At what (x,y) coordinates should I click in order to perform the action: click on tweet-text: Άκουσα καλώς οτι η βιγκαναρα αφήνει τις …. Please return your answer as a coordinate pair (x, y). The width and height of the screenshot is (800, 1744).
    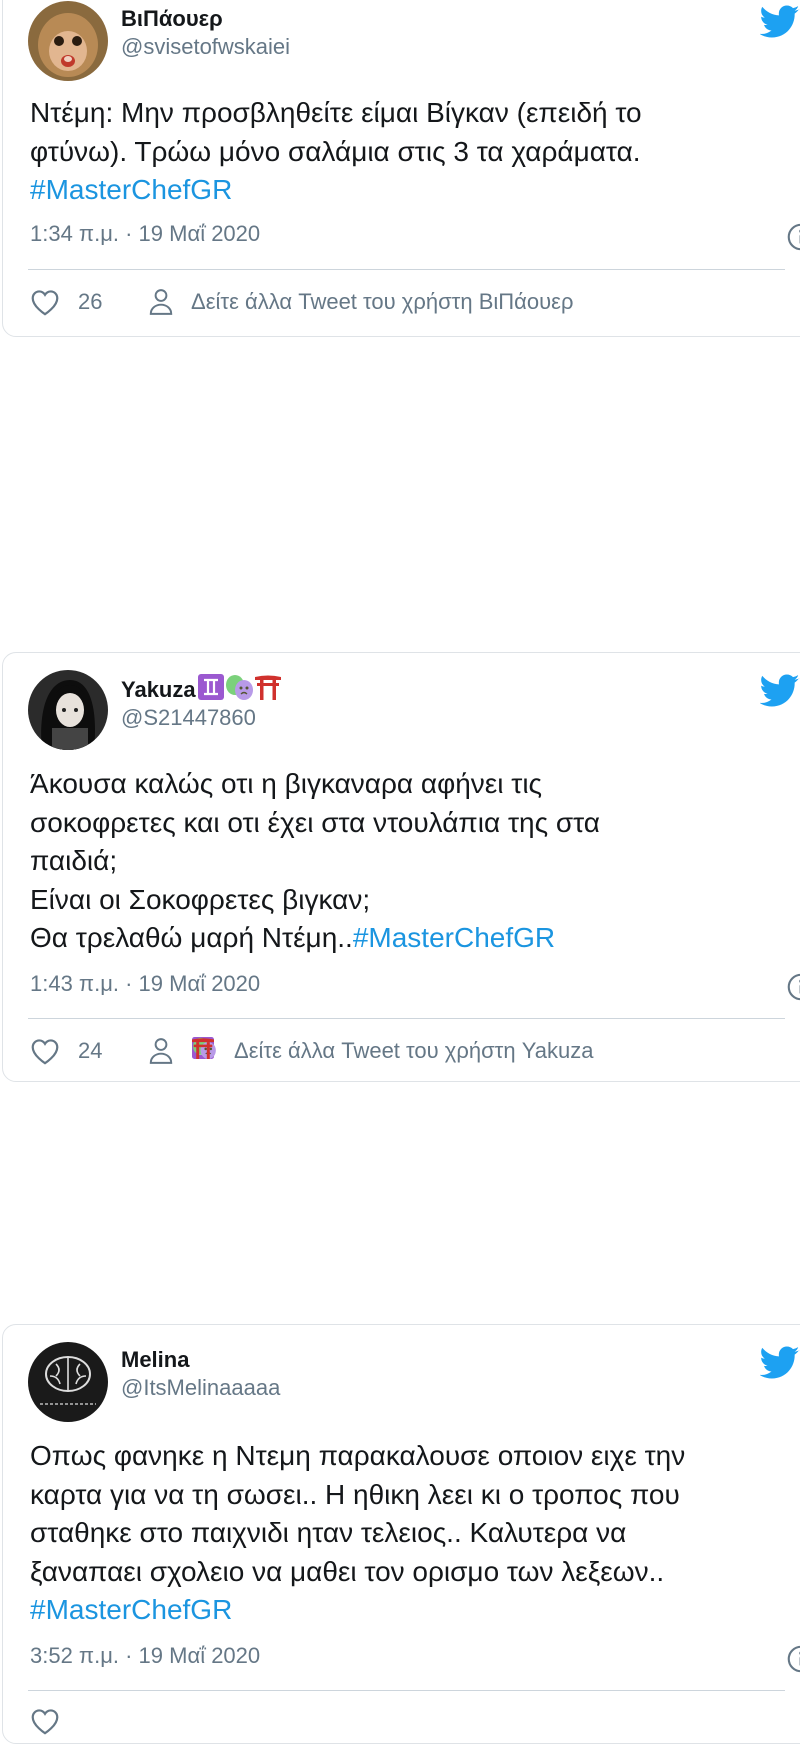
    Looking at the image, I should click on (410, 861).